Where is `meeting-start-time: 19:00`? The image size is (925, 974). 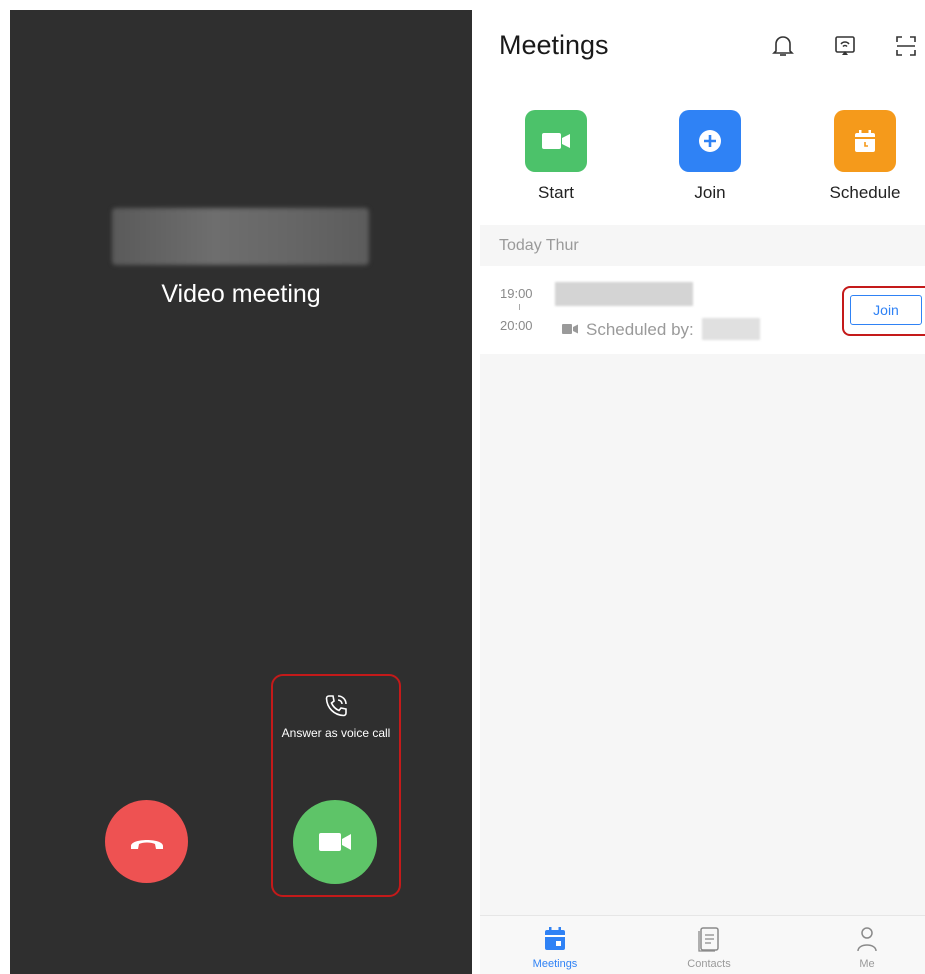 meeting-start-time: 19:00 is located at coordinates (516, 293).